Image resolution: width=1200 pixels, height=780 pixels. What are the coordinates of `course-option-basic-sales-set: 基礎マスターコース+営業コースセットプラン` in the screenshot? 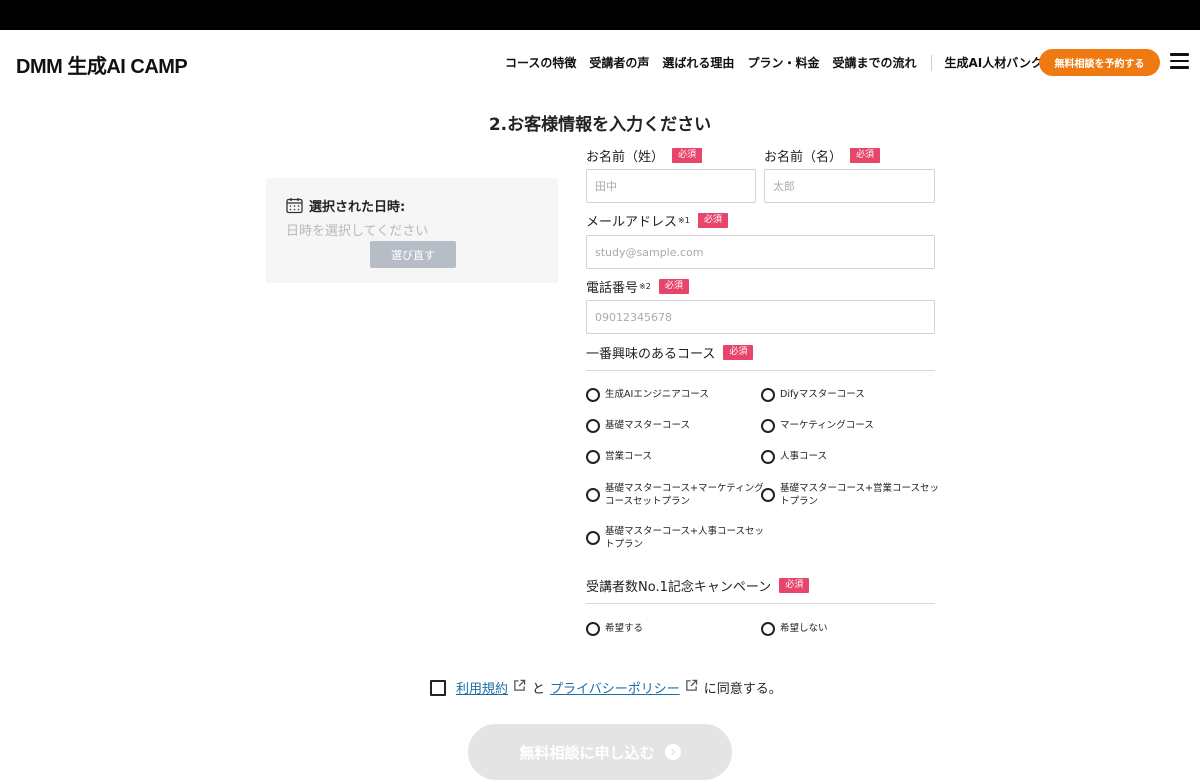 It's located at (850, 495).